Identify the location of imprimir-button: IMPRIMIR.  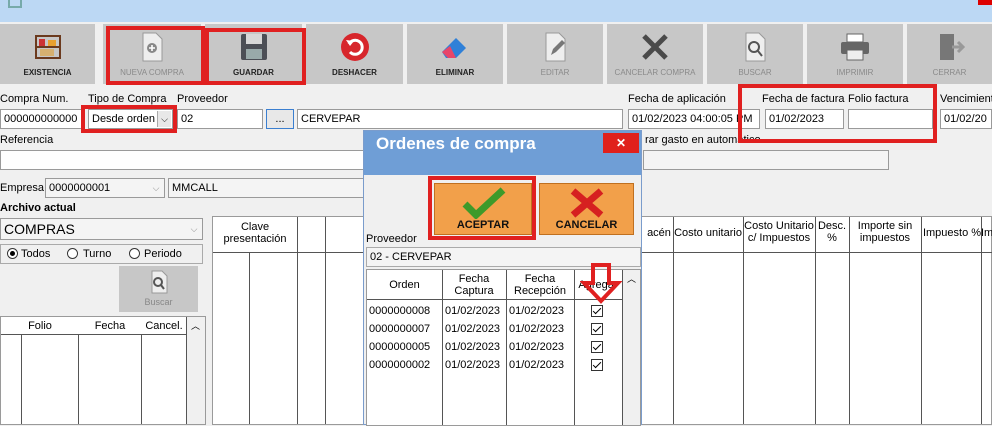
(855, 54).